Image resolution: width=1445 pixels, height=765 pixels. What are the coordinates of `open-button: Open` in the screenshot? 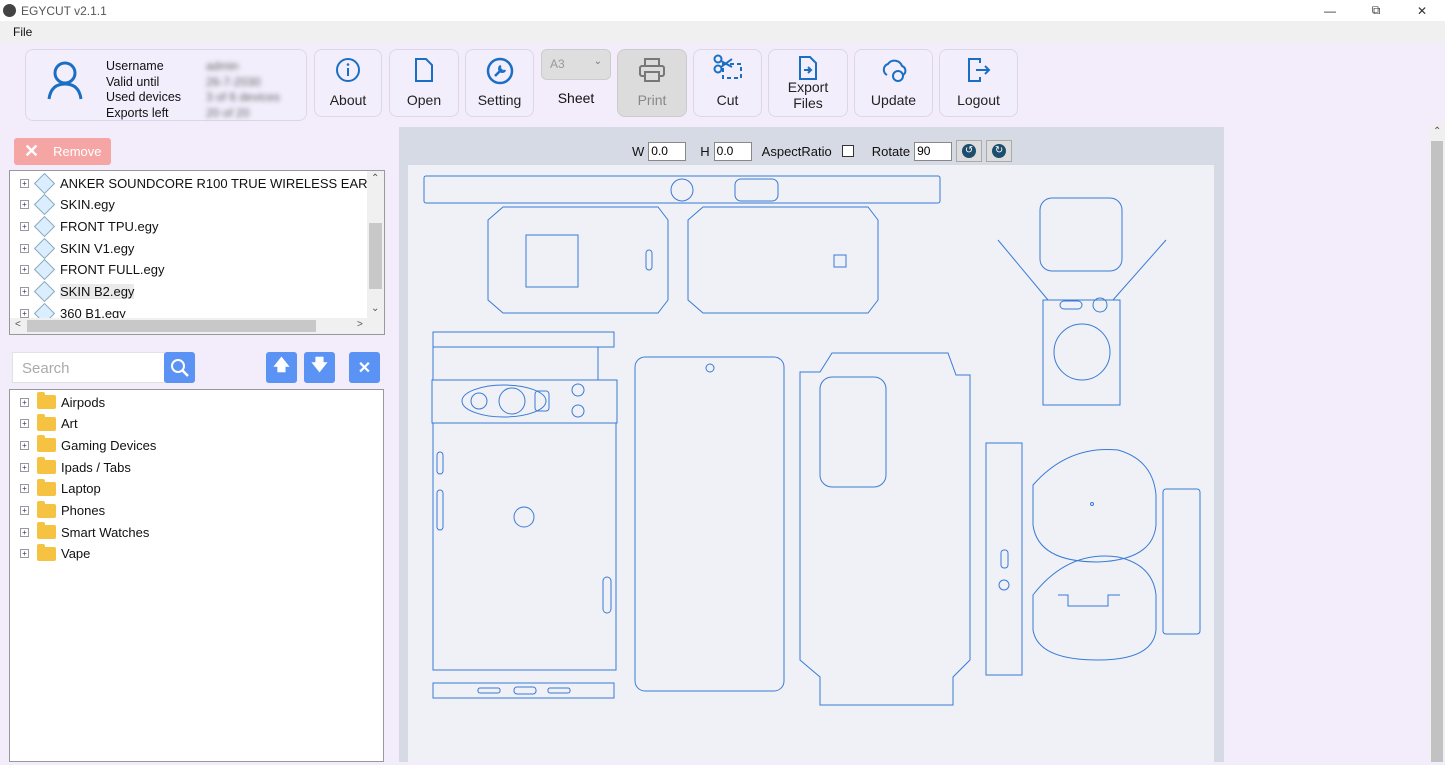 It's located at (424, 83).